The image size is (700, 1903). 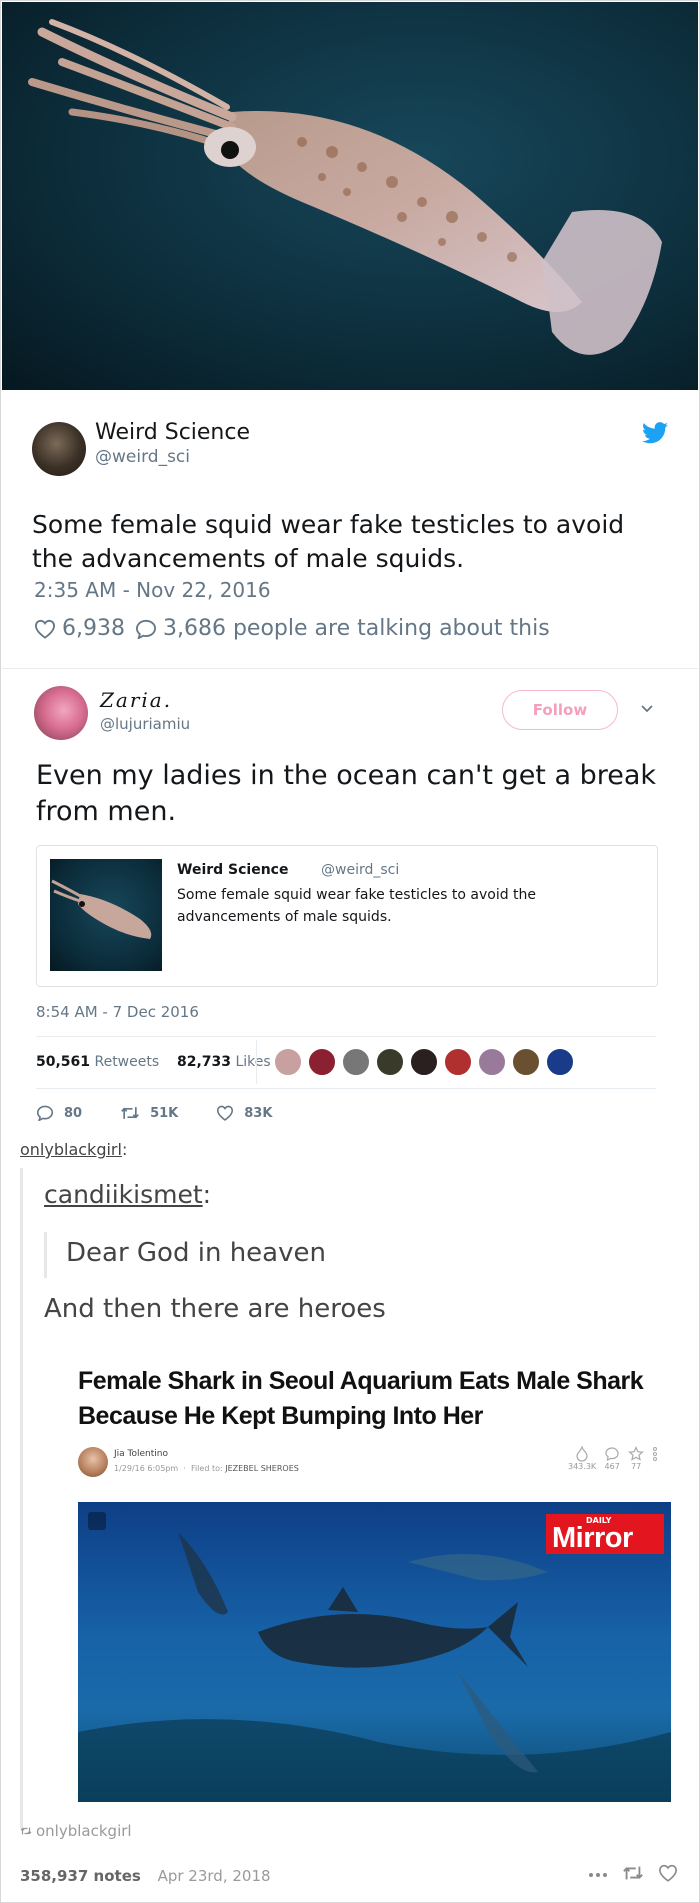 I want to click on source-name: onlyblackgirl, so click(x=84, y=1831).